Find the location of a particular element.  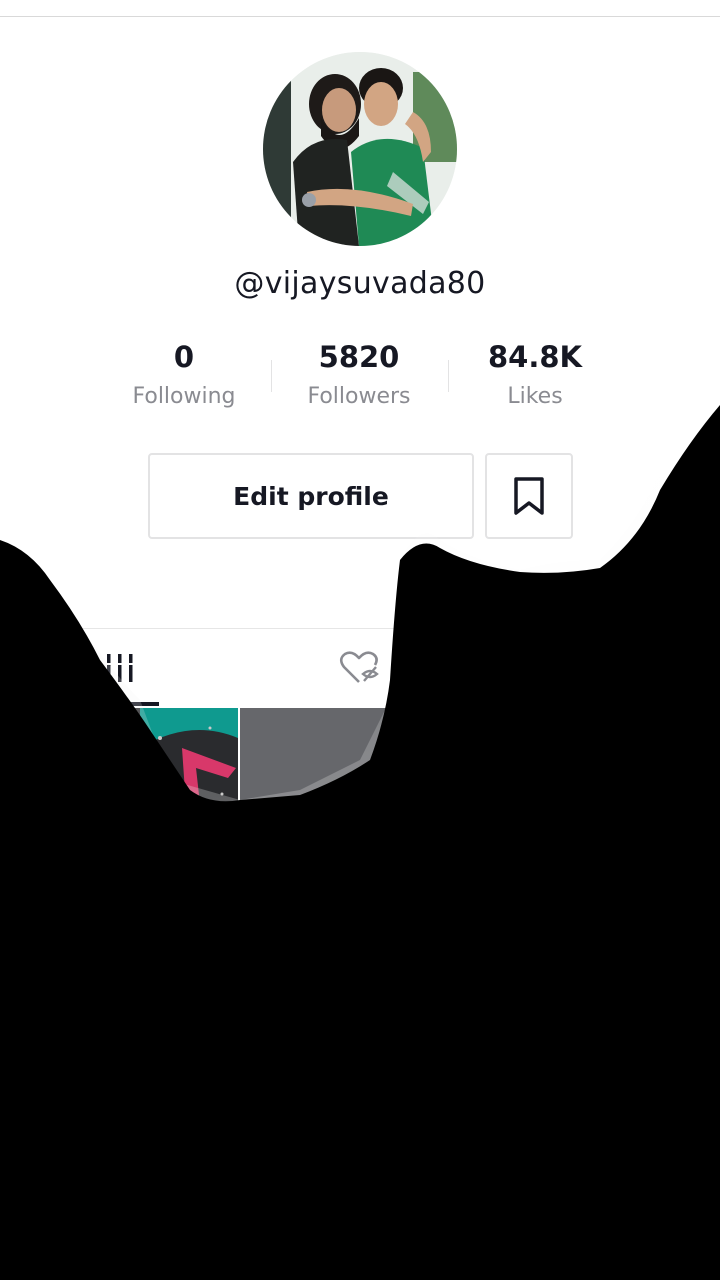

followers-count: 5820 is located at coordinates (359, 357).